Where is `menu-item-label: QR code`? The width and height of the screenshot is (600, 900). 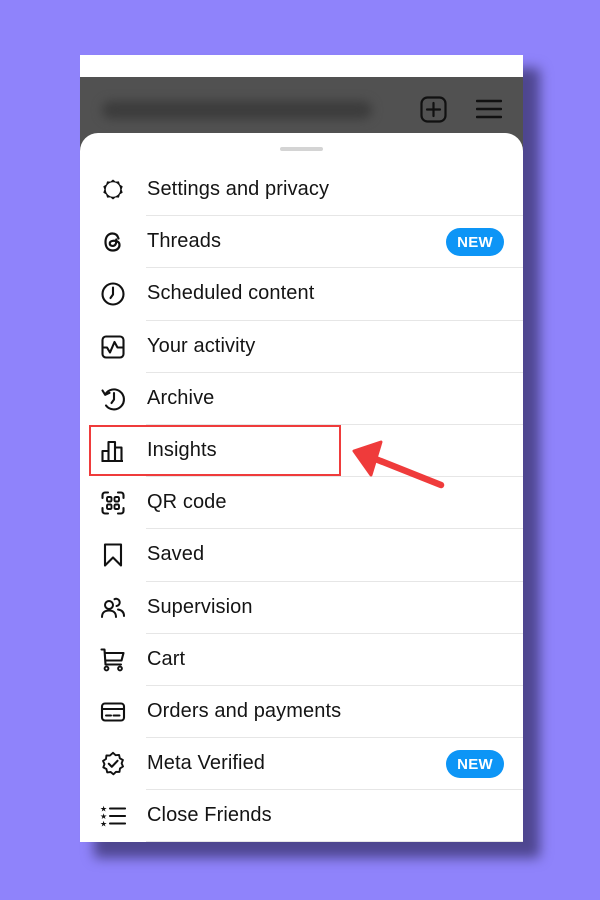 menu-item-label: QR code is located at coordinates (187, 502).